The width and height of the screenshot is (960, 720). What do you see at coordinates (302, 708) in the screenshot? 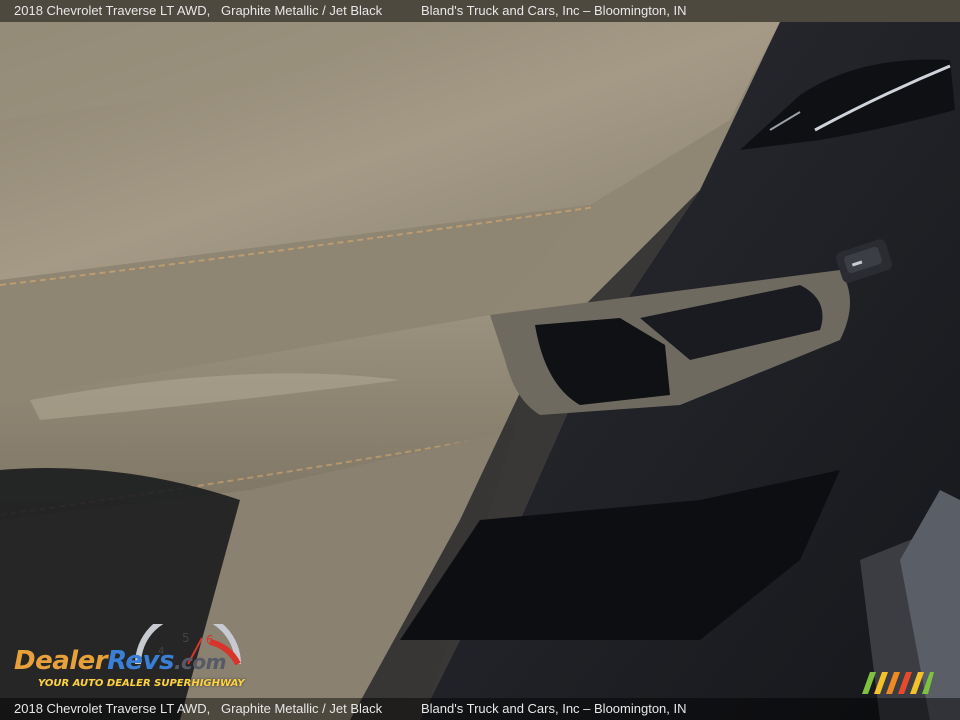
I see `vehicle-color-label-bottom: Graphite Metallic / Jet Black` at bounding box center [302, 708].